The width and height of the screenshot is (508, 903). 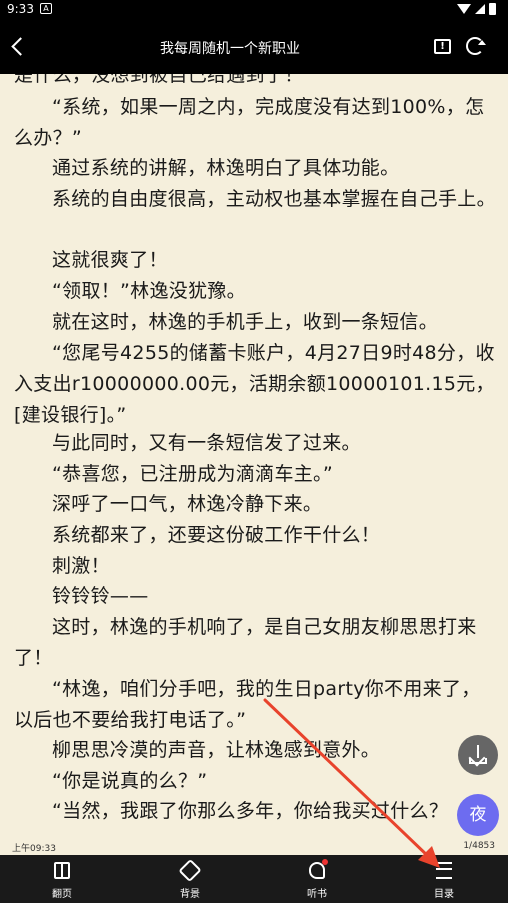 What do you see at coordinates (100, 596) in the screenshot?
I see `paragraph: 铃铃铃——` at bounding box center [100, 596].